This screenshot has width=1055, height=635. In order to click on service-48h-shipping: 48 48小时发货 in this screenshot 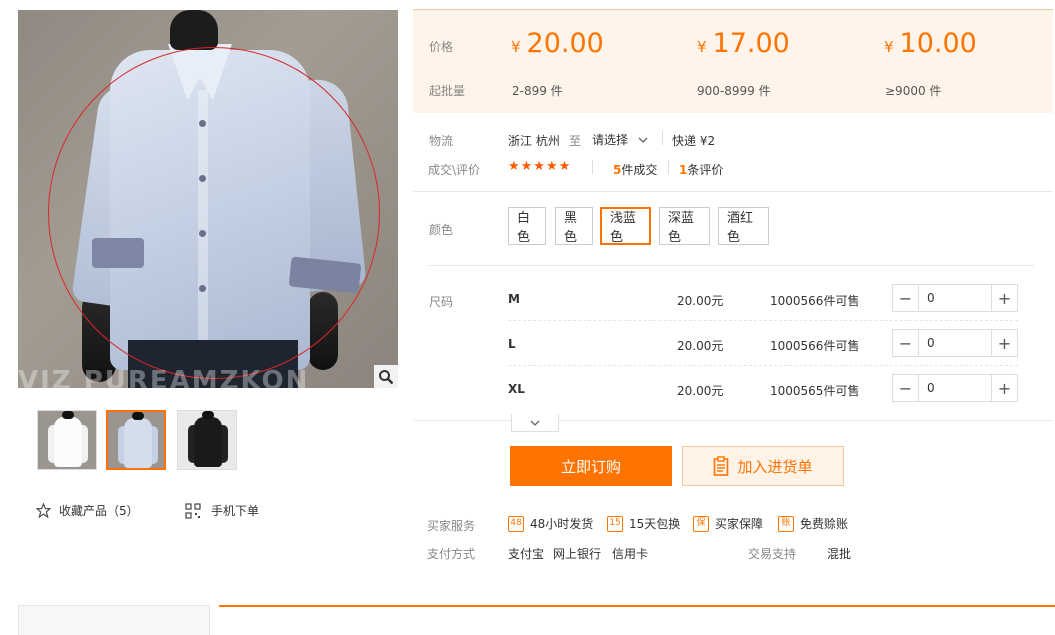, I will do `click(550, 523)`.